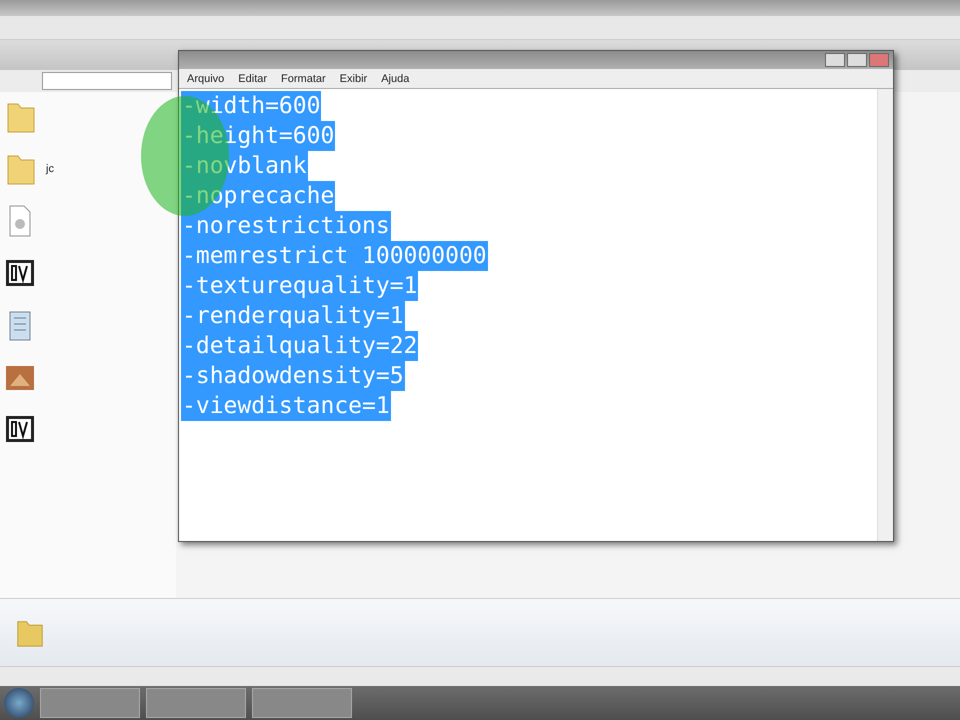  I want to click on file-name: jc, so click(50, 169).